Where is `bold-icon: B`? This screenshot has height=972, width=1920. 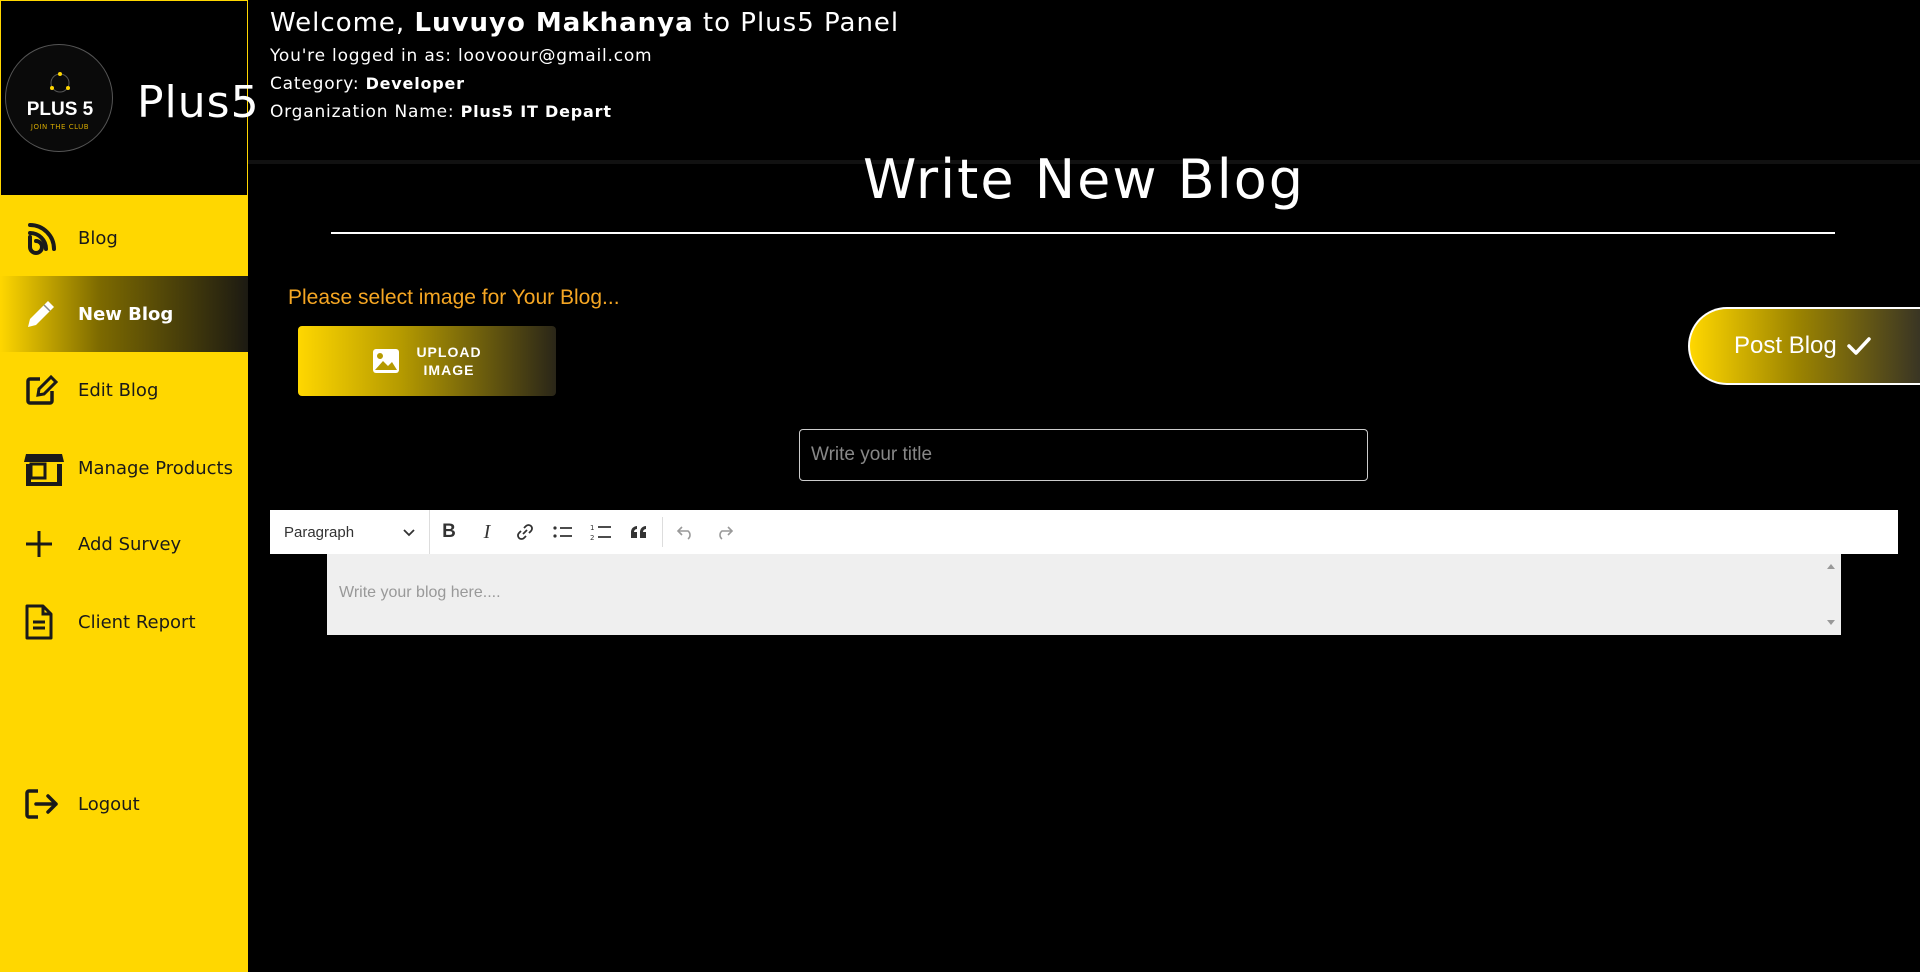
bold-icon: B is located at coordinates (449, 531).